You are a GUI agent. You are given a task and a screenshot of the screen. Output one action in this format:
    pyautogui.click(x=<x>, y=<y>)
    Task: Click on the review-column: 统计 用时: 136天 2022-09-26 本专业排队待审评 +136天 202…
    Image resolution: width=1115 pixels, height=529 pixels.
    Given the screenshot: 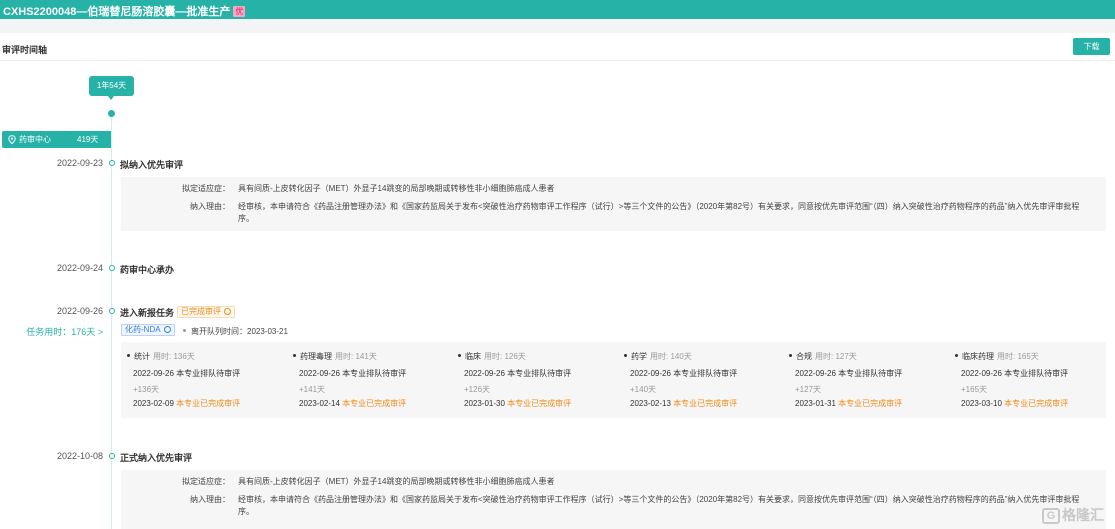 What is the action you would take?
    pyautogui.click(x=203, y=380)
    